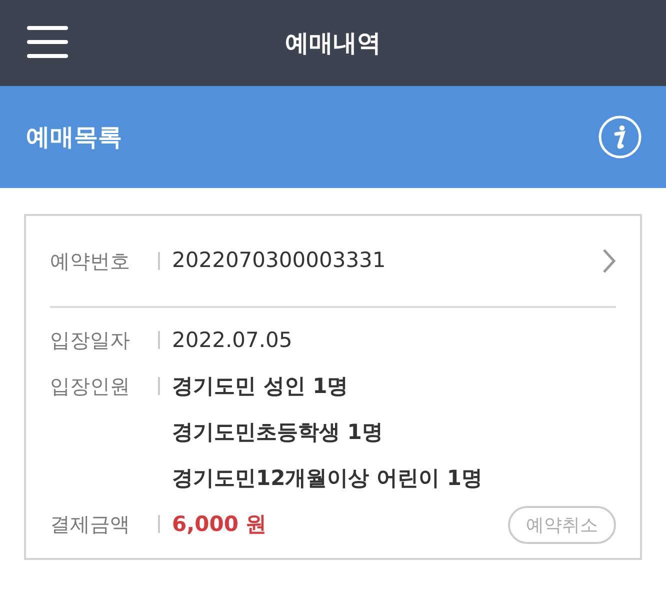 The image size is (666, 594). Describe the element at coordinates (90, 261) in the screenshot. I see `field-label: 예약번호` at that location.